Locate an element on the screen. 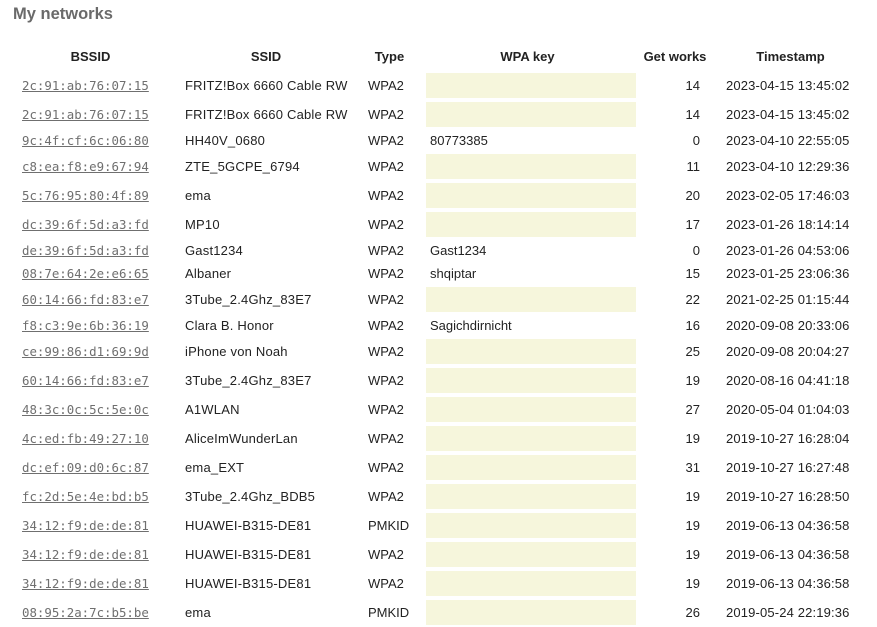 The height and width of the screenshot is (627, 877). bssid-cell: fc:2d:5e:4e:bd:b5 is located at coordinates (90, 496).